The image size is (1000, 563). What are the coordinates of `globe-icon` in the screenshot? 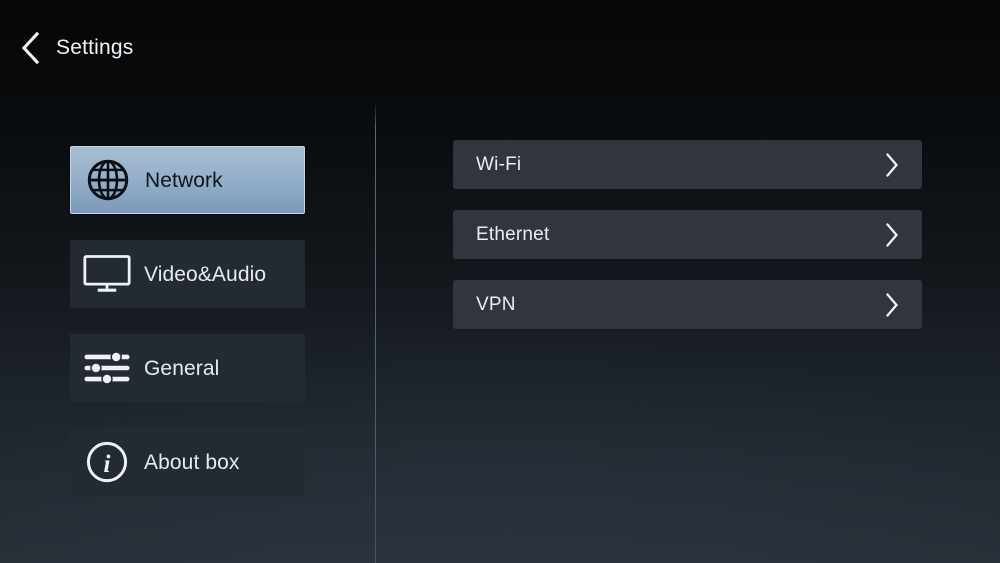 It's located at (108, 180).